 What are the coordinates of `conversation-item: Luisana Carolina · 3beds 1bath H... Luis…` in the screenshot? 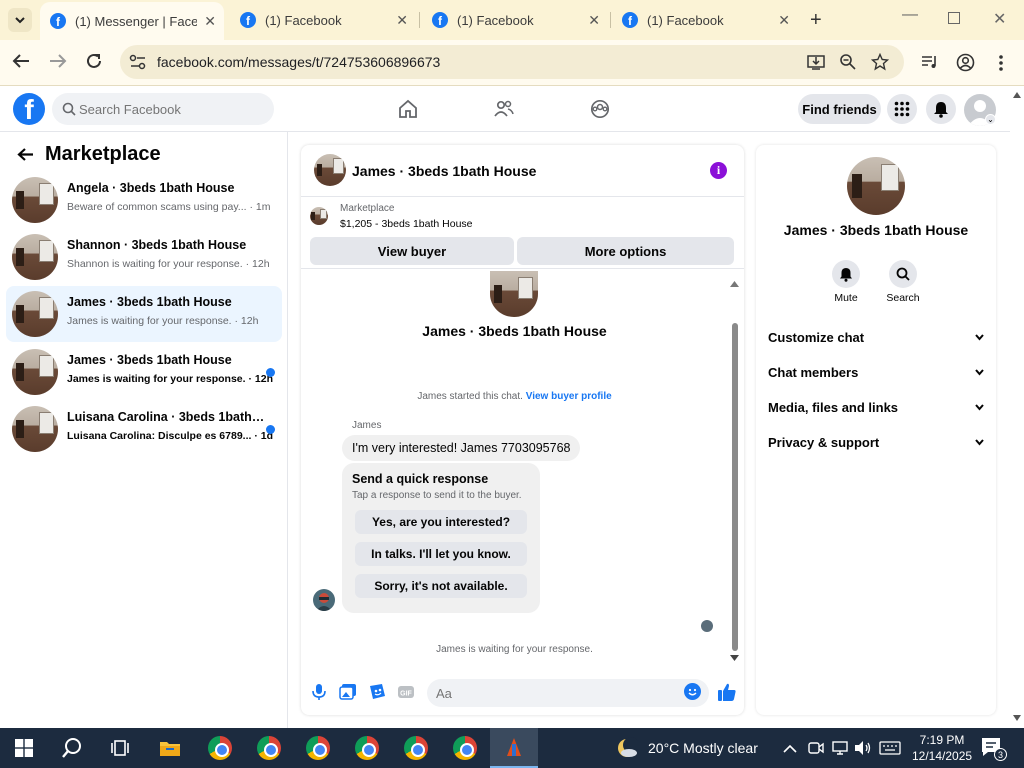 It's located at (144, 429).